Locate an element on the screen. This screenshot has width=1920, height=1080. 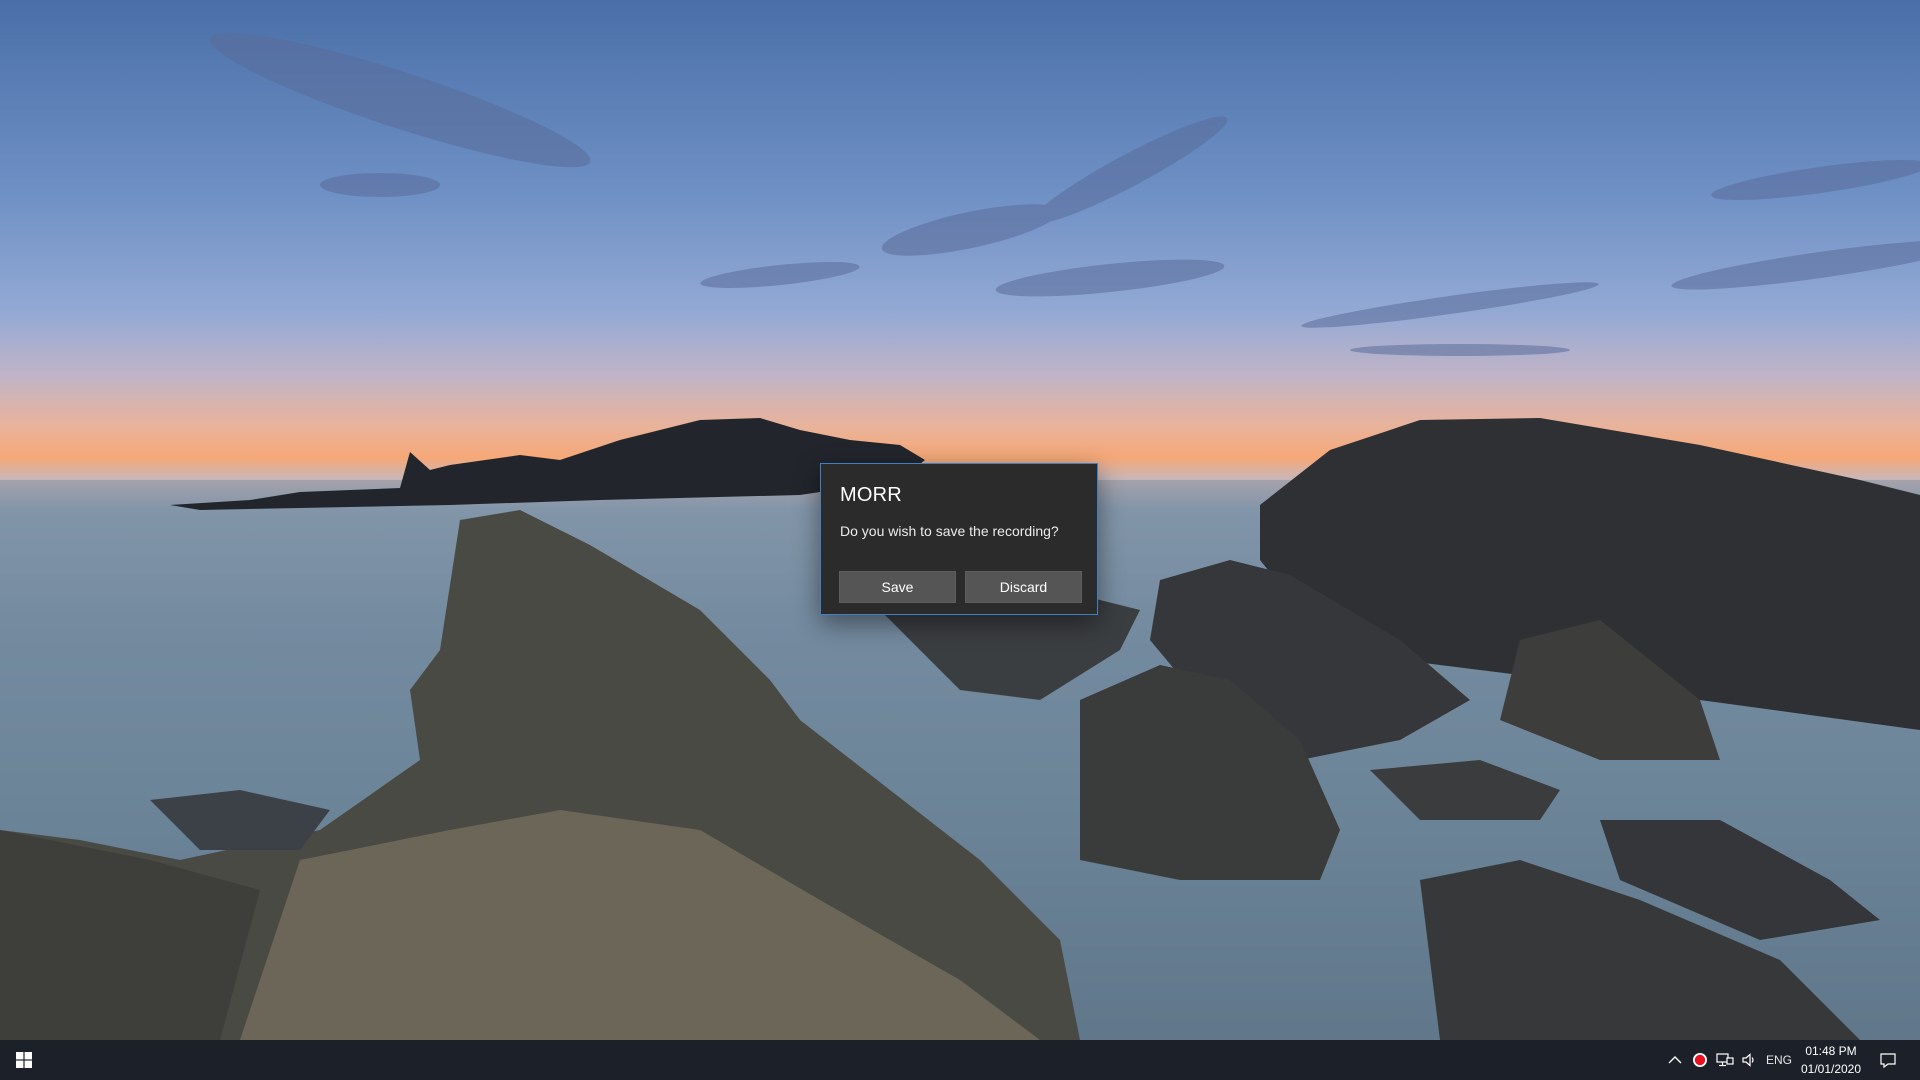
action-center-button is located at coordinates (1888, 1060).